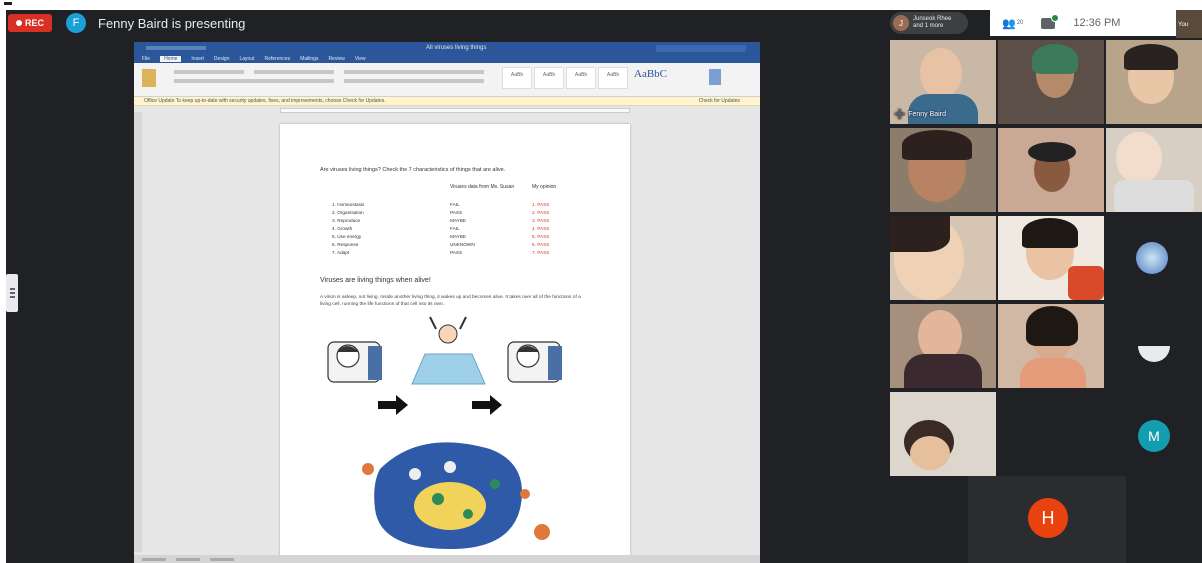 This screenshot has height=563, width=1202. What do you see at coordinates (901, 23) in the screenshot?
I see `participant-avatar: J` at bounding box center [901, 23].